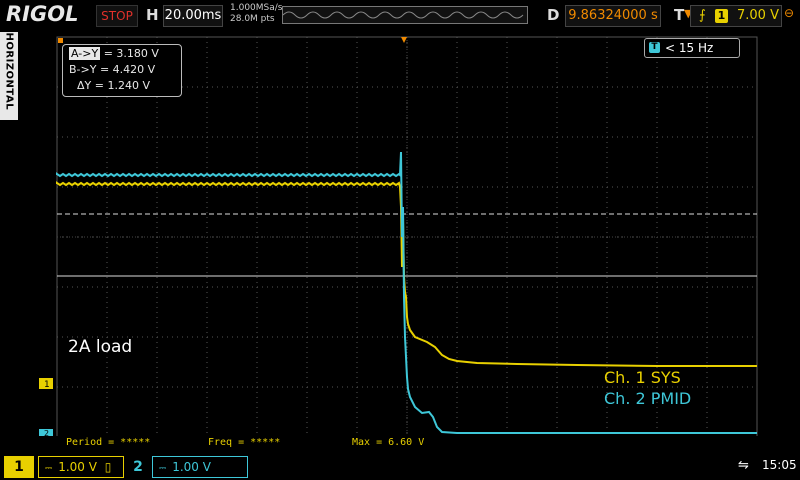 This screenshot has height=480, width=800. Describe the element at coordinates (100, 347) in the screenshot. I see `load-annotation: 2A load` at that location.